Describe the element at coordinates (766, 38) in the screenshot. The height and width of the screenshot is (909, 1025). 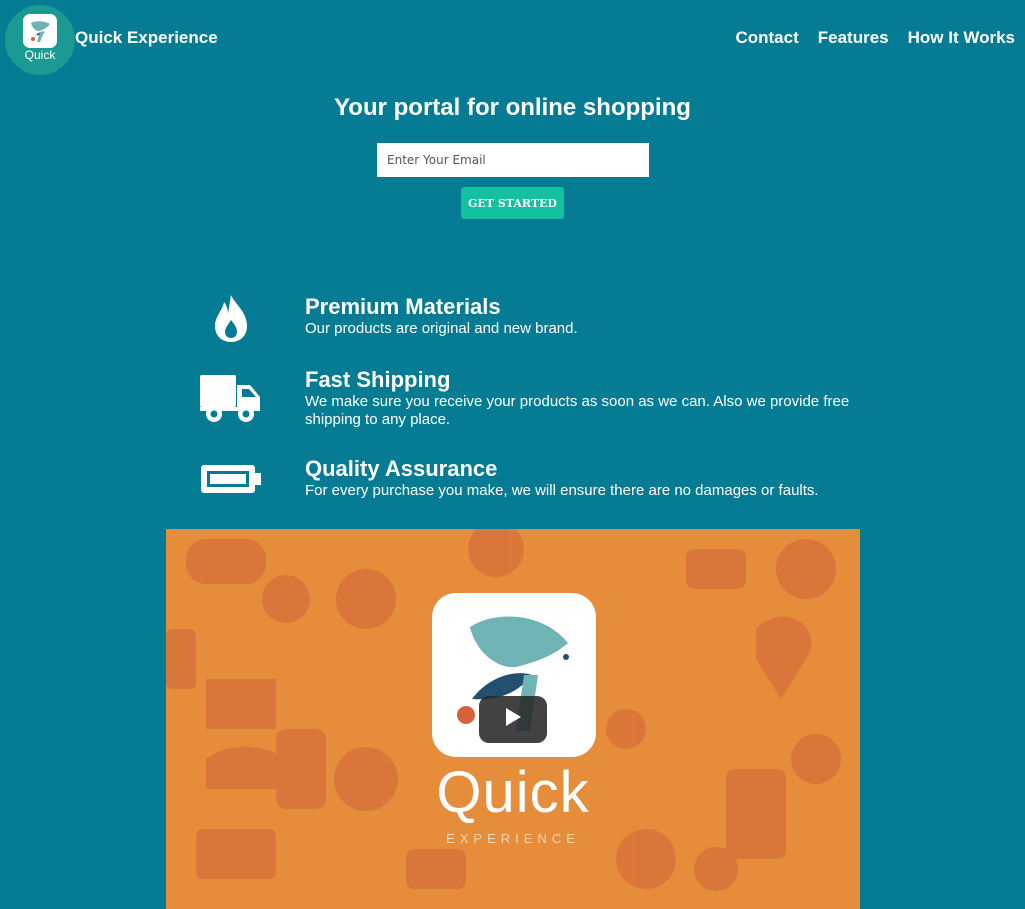
I see `nav-contact: Contact` at that location.